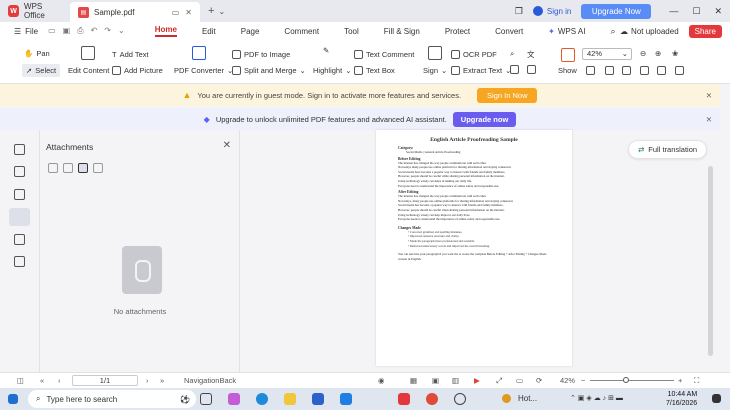  What do you see at coordinates (432, 399) in the screenshot?
I see `chrome-icon` at bounding box center [432, 399].